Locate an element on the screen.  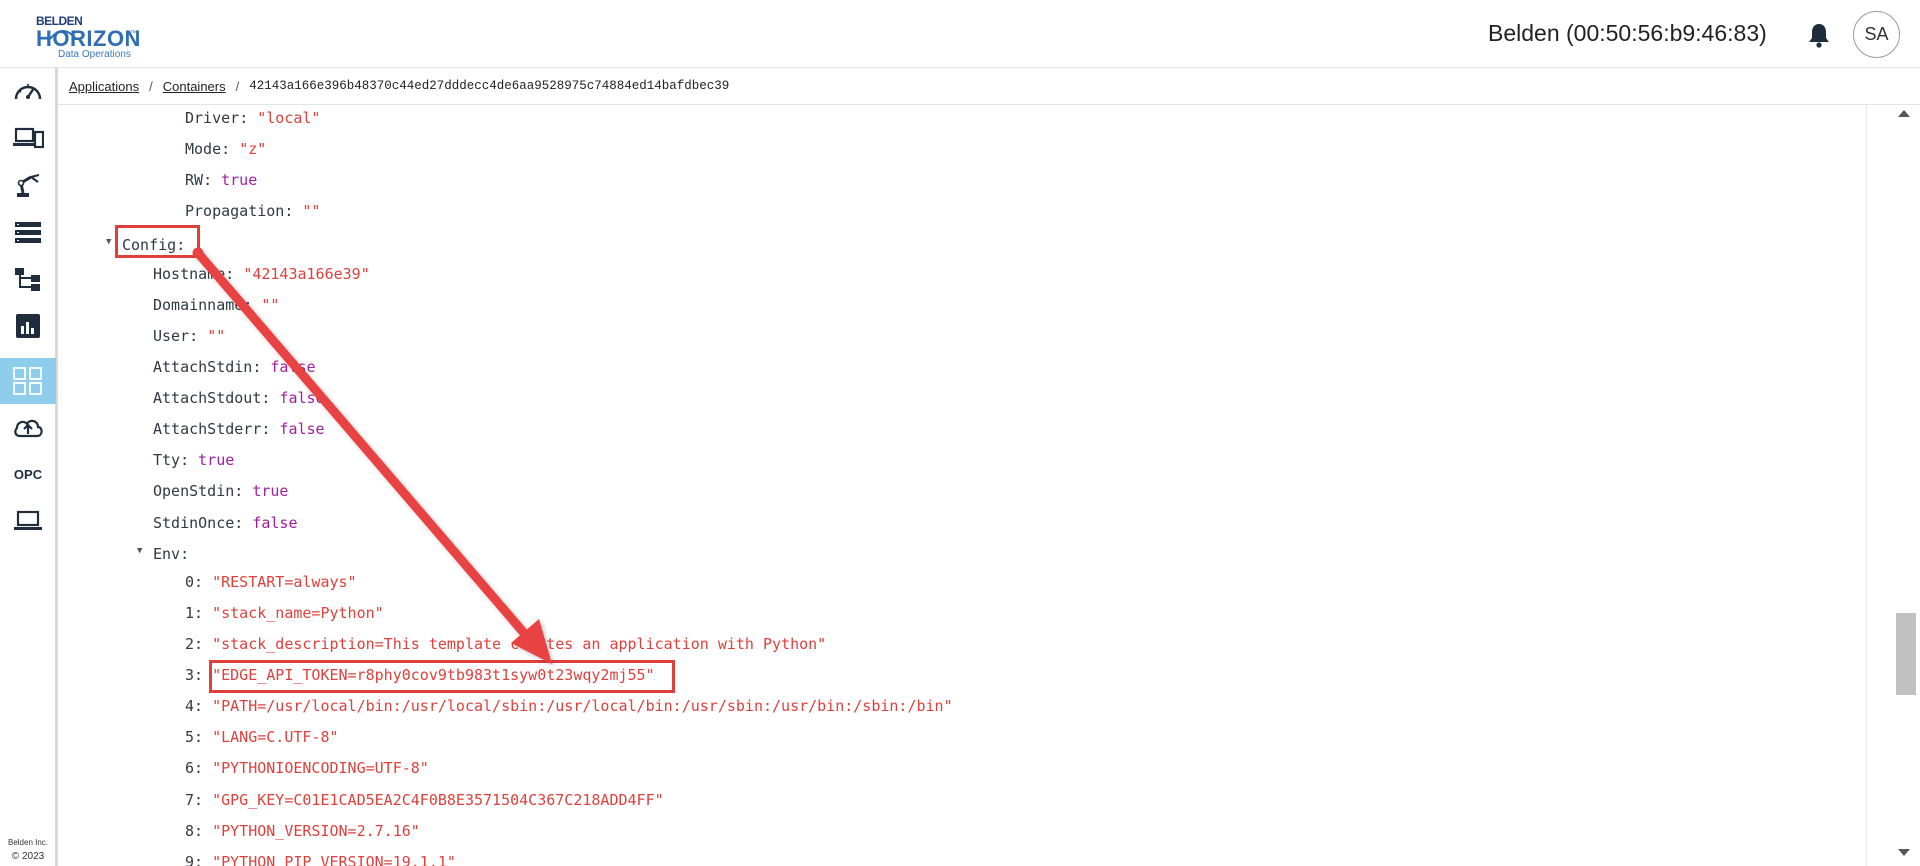
json-row: AttachStdin: false is located at coordinates (234, 367).